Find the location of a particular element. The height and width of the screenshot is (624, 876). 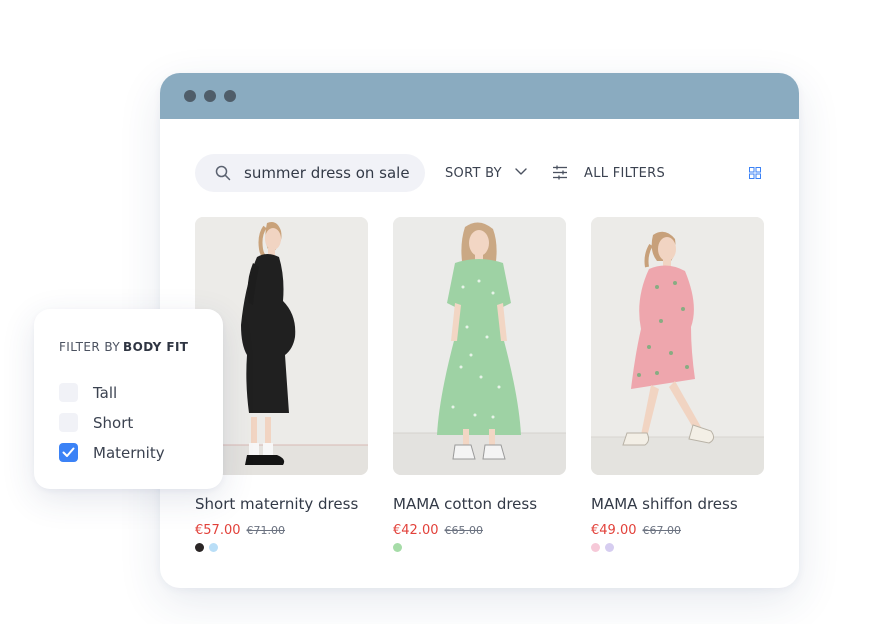

filter-option-label: Tall is located at coordinates (105, 393).